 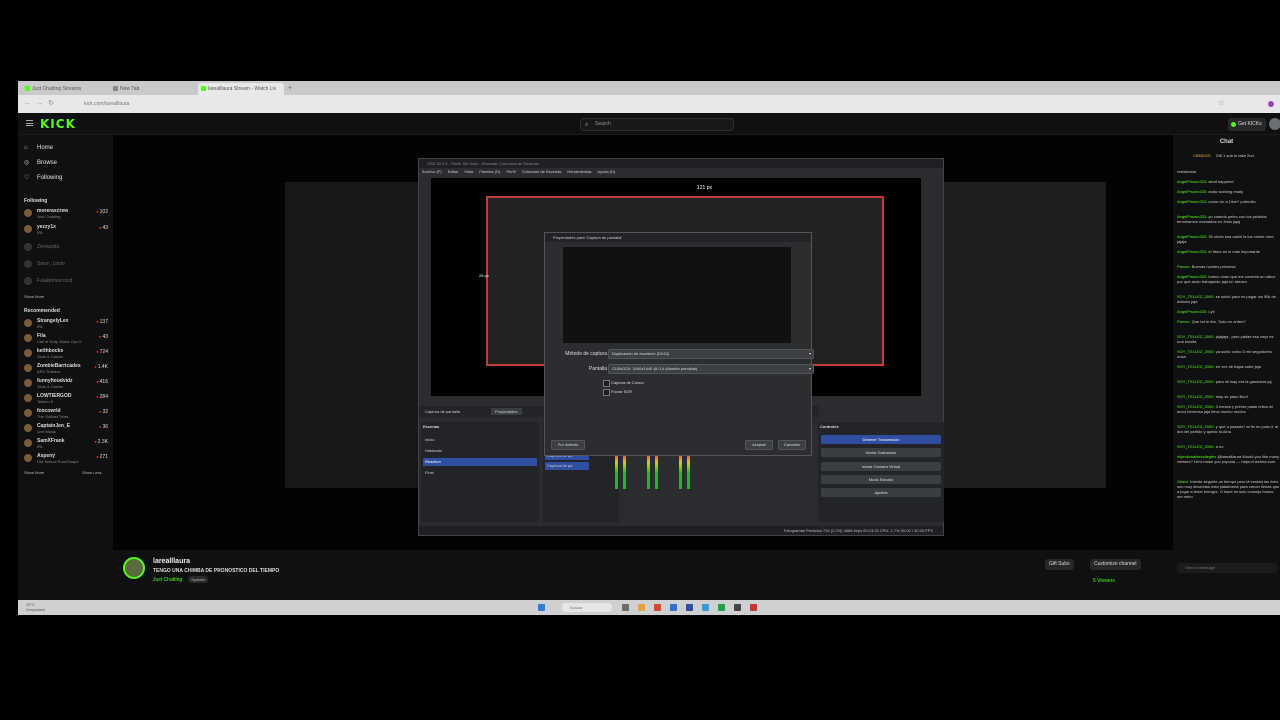 What do you see at coordinates (1271, 104) in the screenshot?
I see `profile-icon` at bounding box center [1271, 104].